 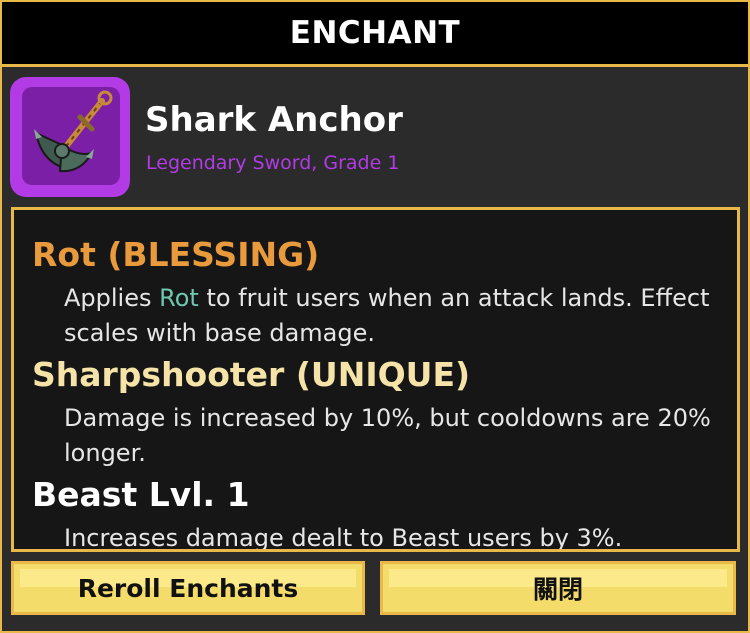 I want to click on item-rarity-grade: Legendary Sword, Grade 1, so click(x=273, y=163).